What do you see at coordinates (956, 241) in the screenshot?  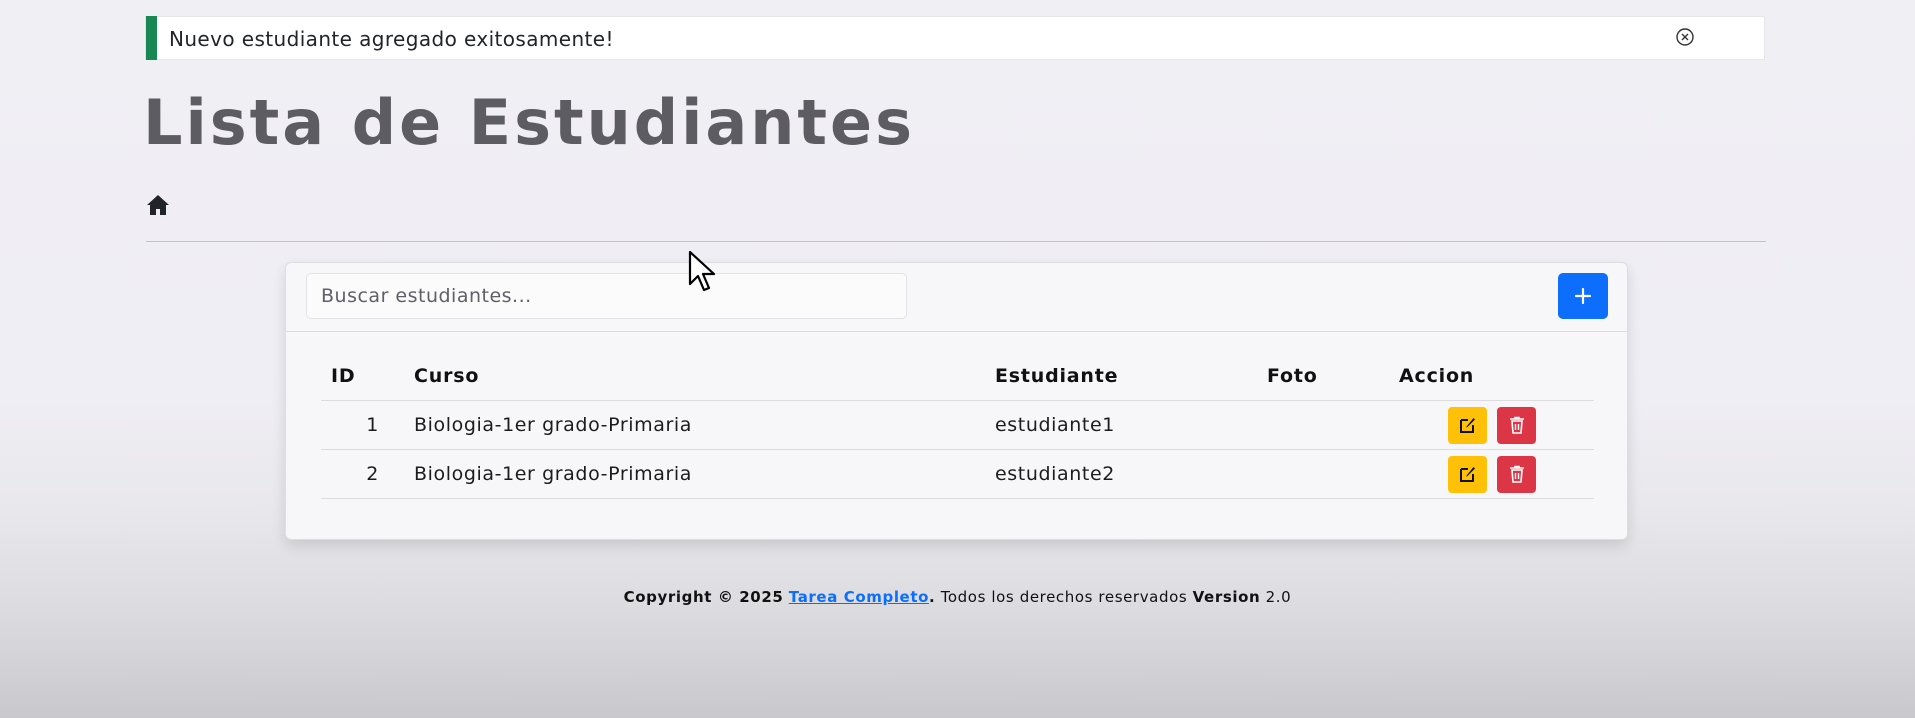 I see `header-divider` at bounding box center [956, 241].